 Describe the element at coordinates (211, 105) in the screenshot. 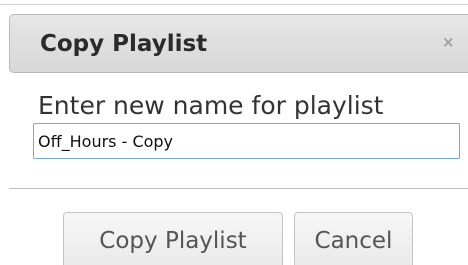

I see `playlist-name-label: Enter new name for playlist` at that location.